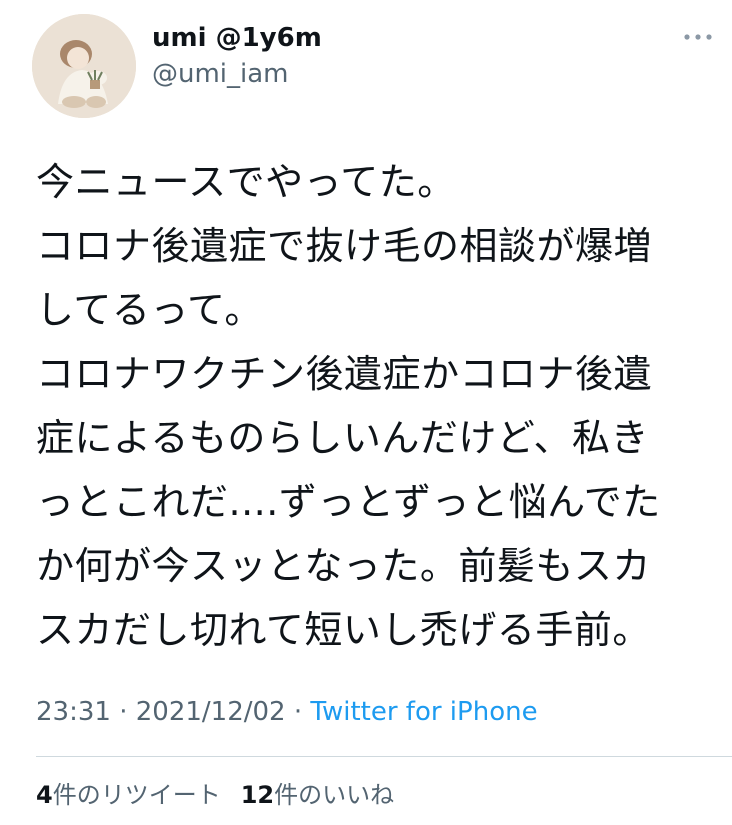  I want to click on retweet-label: 件のリツイート, so click(136, 795).